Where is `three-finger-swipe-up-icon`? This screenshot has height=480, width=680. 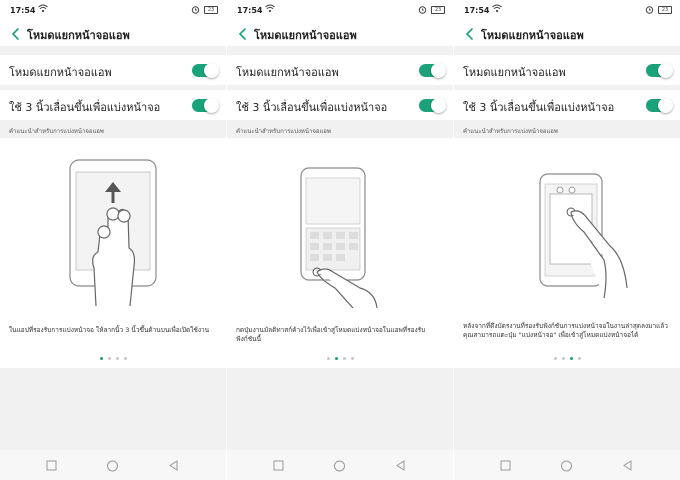
three-finger-swipe-up-icon is located at coordinates (113, 233).